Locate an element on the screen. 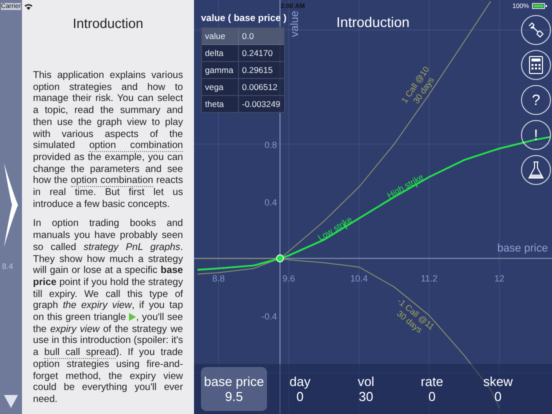 The height and width of the screenshot is (414, 552). parameter-button: vol 30 is located at coordinates (366, 389).